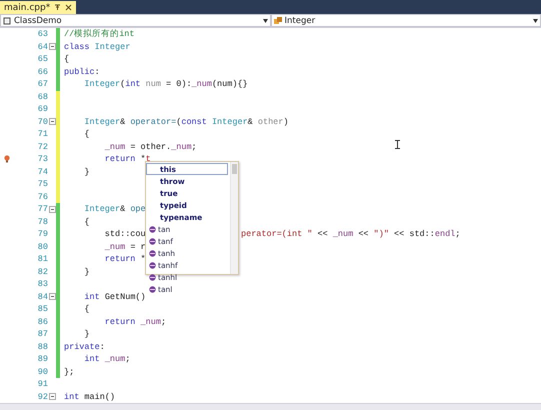 The height and width of the screenshot is (410, 541). I want to click on line-number: 87, so click(42, 334).